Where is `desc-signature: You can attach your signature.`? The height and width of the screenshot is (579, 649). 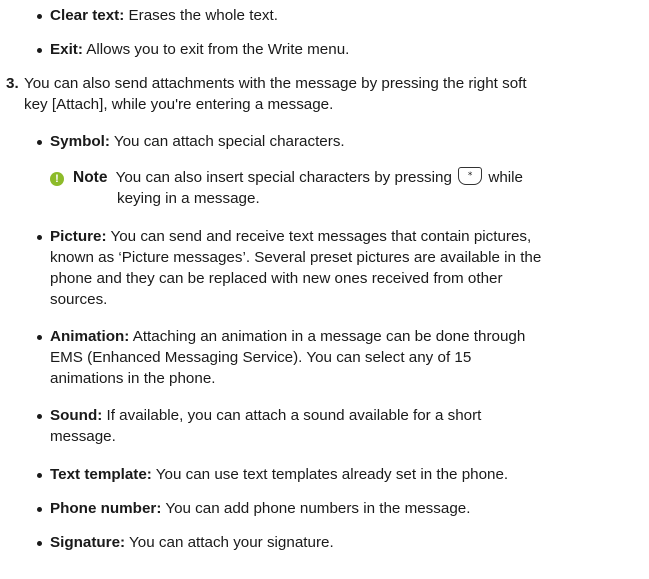
desc-signature: You can attach your signature. is located at coordinates (229, 542).